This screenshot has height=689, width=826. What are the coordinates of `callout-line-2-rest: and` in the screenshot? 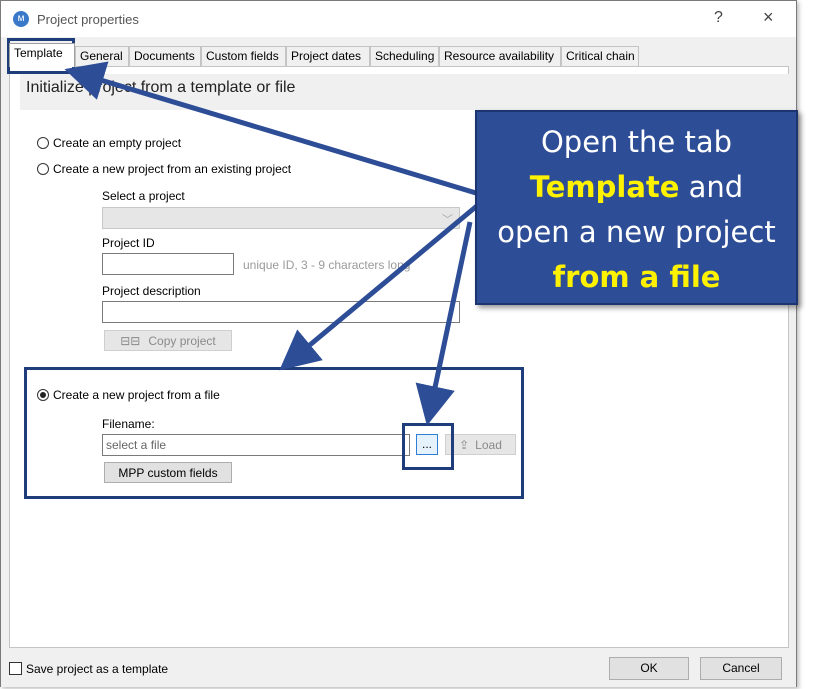 It's located at (711, 187).